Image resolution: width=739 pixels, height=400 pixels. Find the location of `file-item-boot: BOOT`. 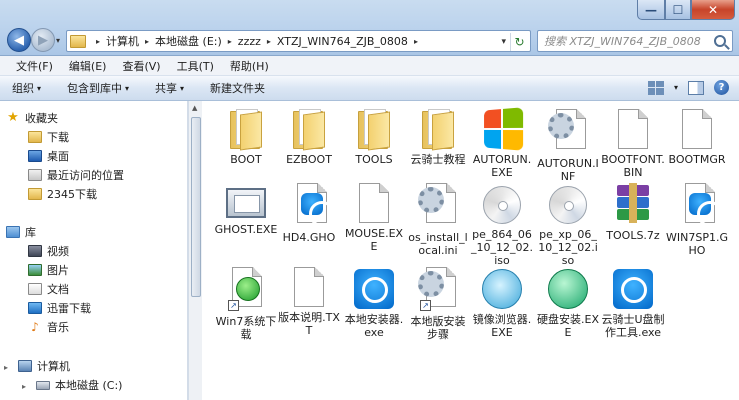

file-item-boot: BOOT is located at coordinates (246, 137).